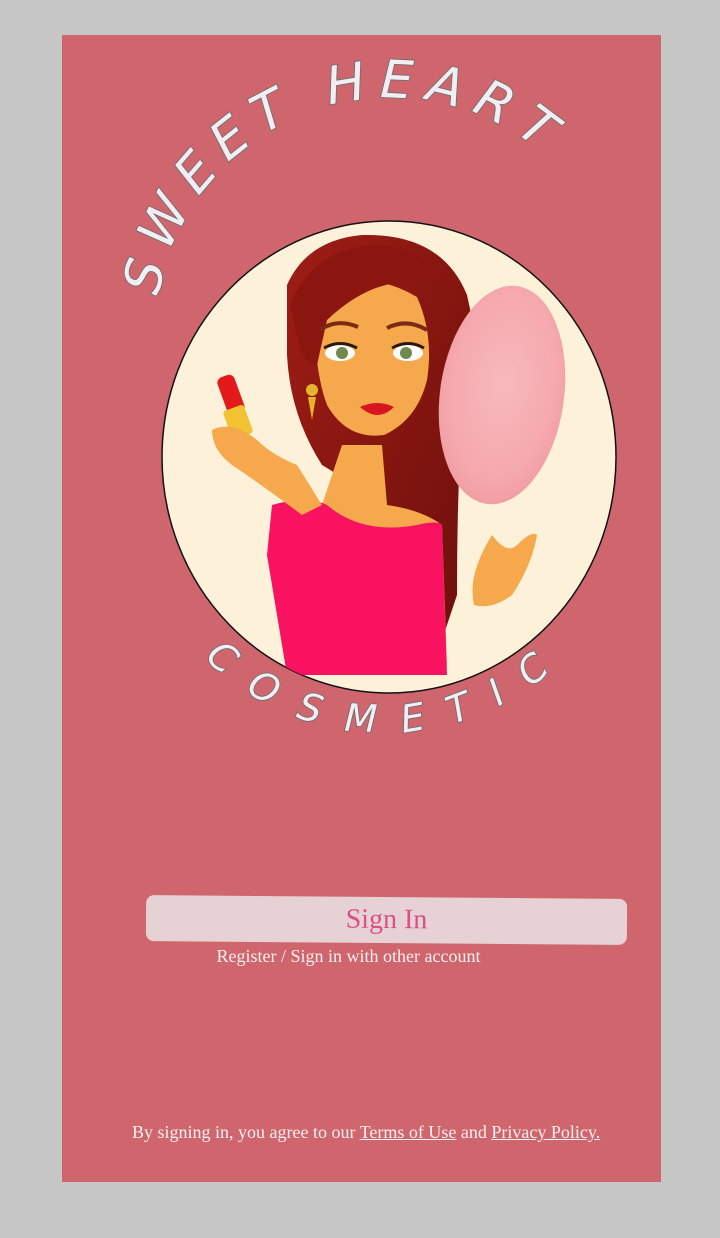  What do you see at coordinates (474, 1132) in the screenshot?
I see `legal-conjunction: and` at bounding box center [474, 1132].